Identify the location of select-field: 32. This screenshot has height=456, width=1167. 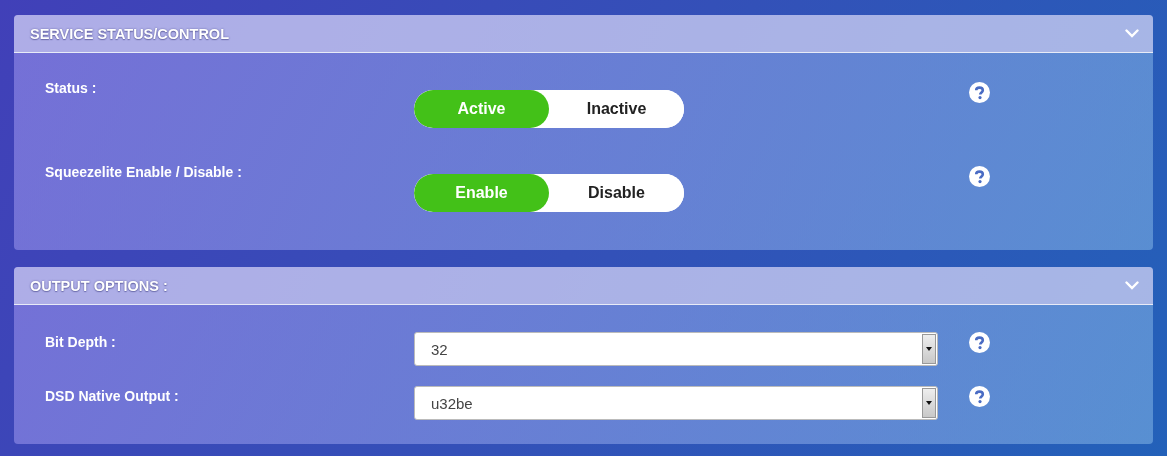
(676, 349).